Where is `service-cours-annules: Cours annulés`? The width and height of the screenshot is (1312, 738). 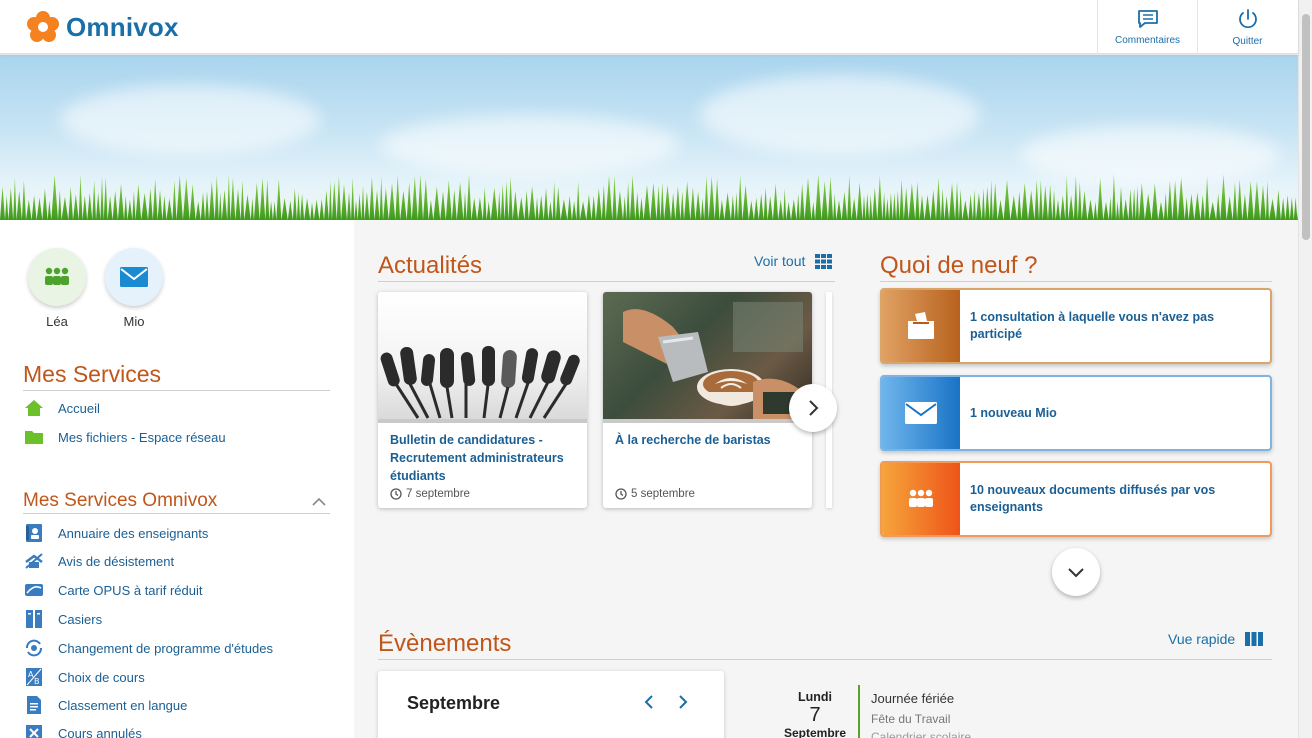 service-cours-annules: Cours annulés is located at coordinates (83, 730).